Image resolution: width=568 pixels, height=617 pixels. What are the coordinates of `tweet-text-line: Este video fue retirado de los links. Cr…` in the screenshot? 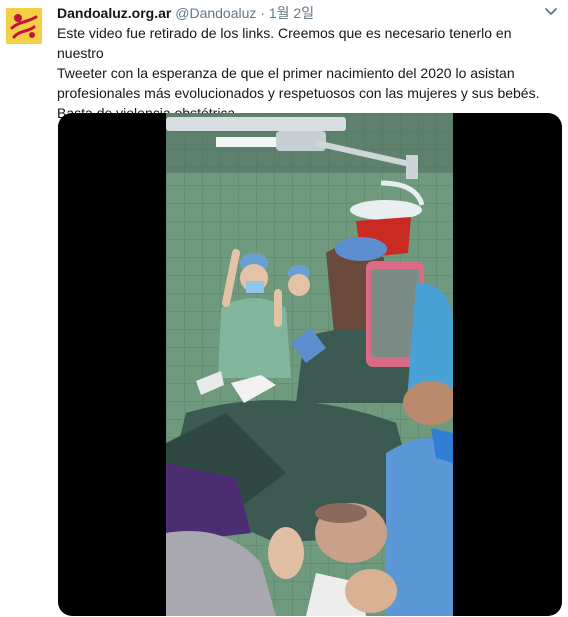 It's located at (284, 43).